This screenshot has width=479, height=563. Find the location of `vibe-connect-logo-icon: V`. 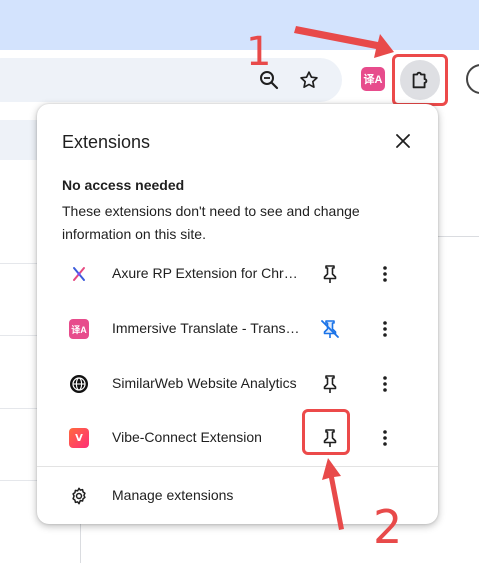

vibe-connect-logo-icon: V is located at coordinates (79, 438).